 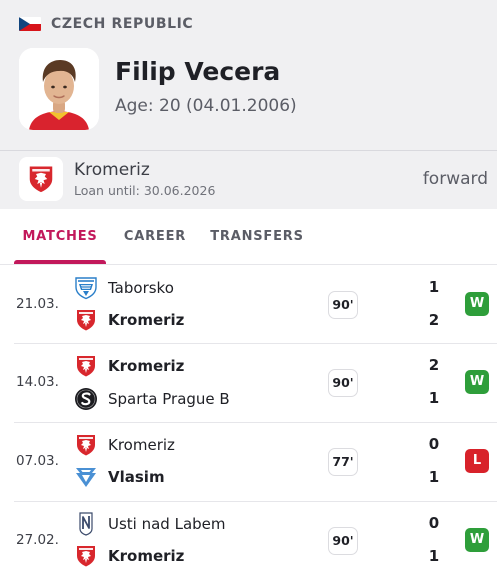 What do you see at coordinates (206, 106) in the screenshot?
I see `player-age: Age: 20 (04.01.2006)` at bounding box center [206, 106].